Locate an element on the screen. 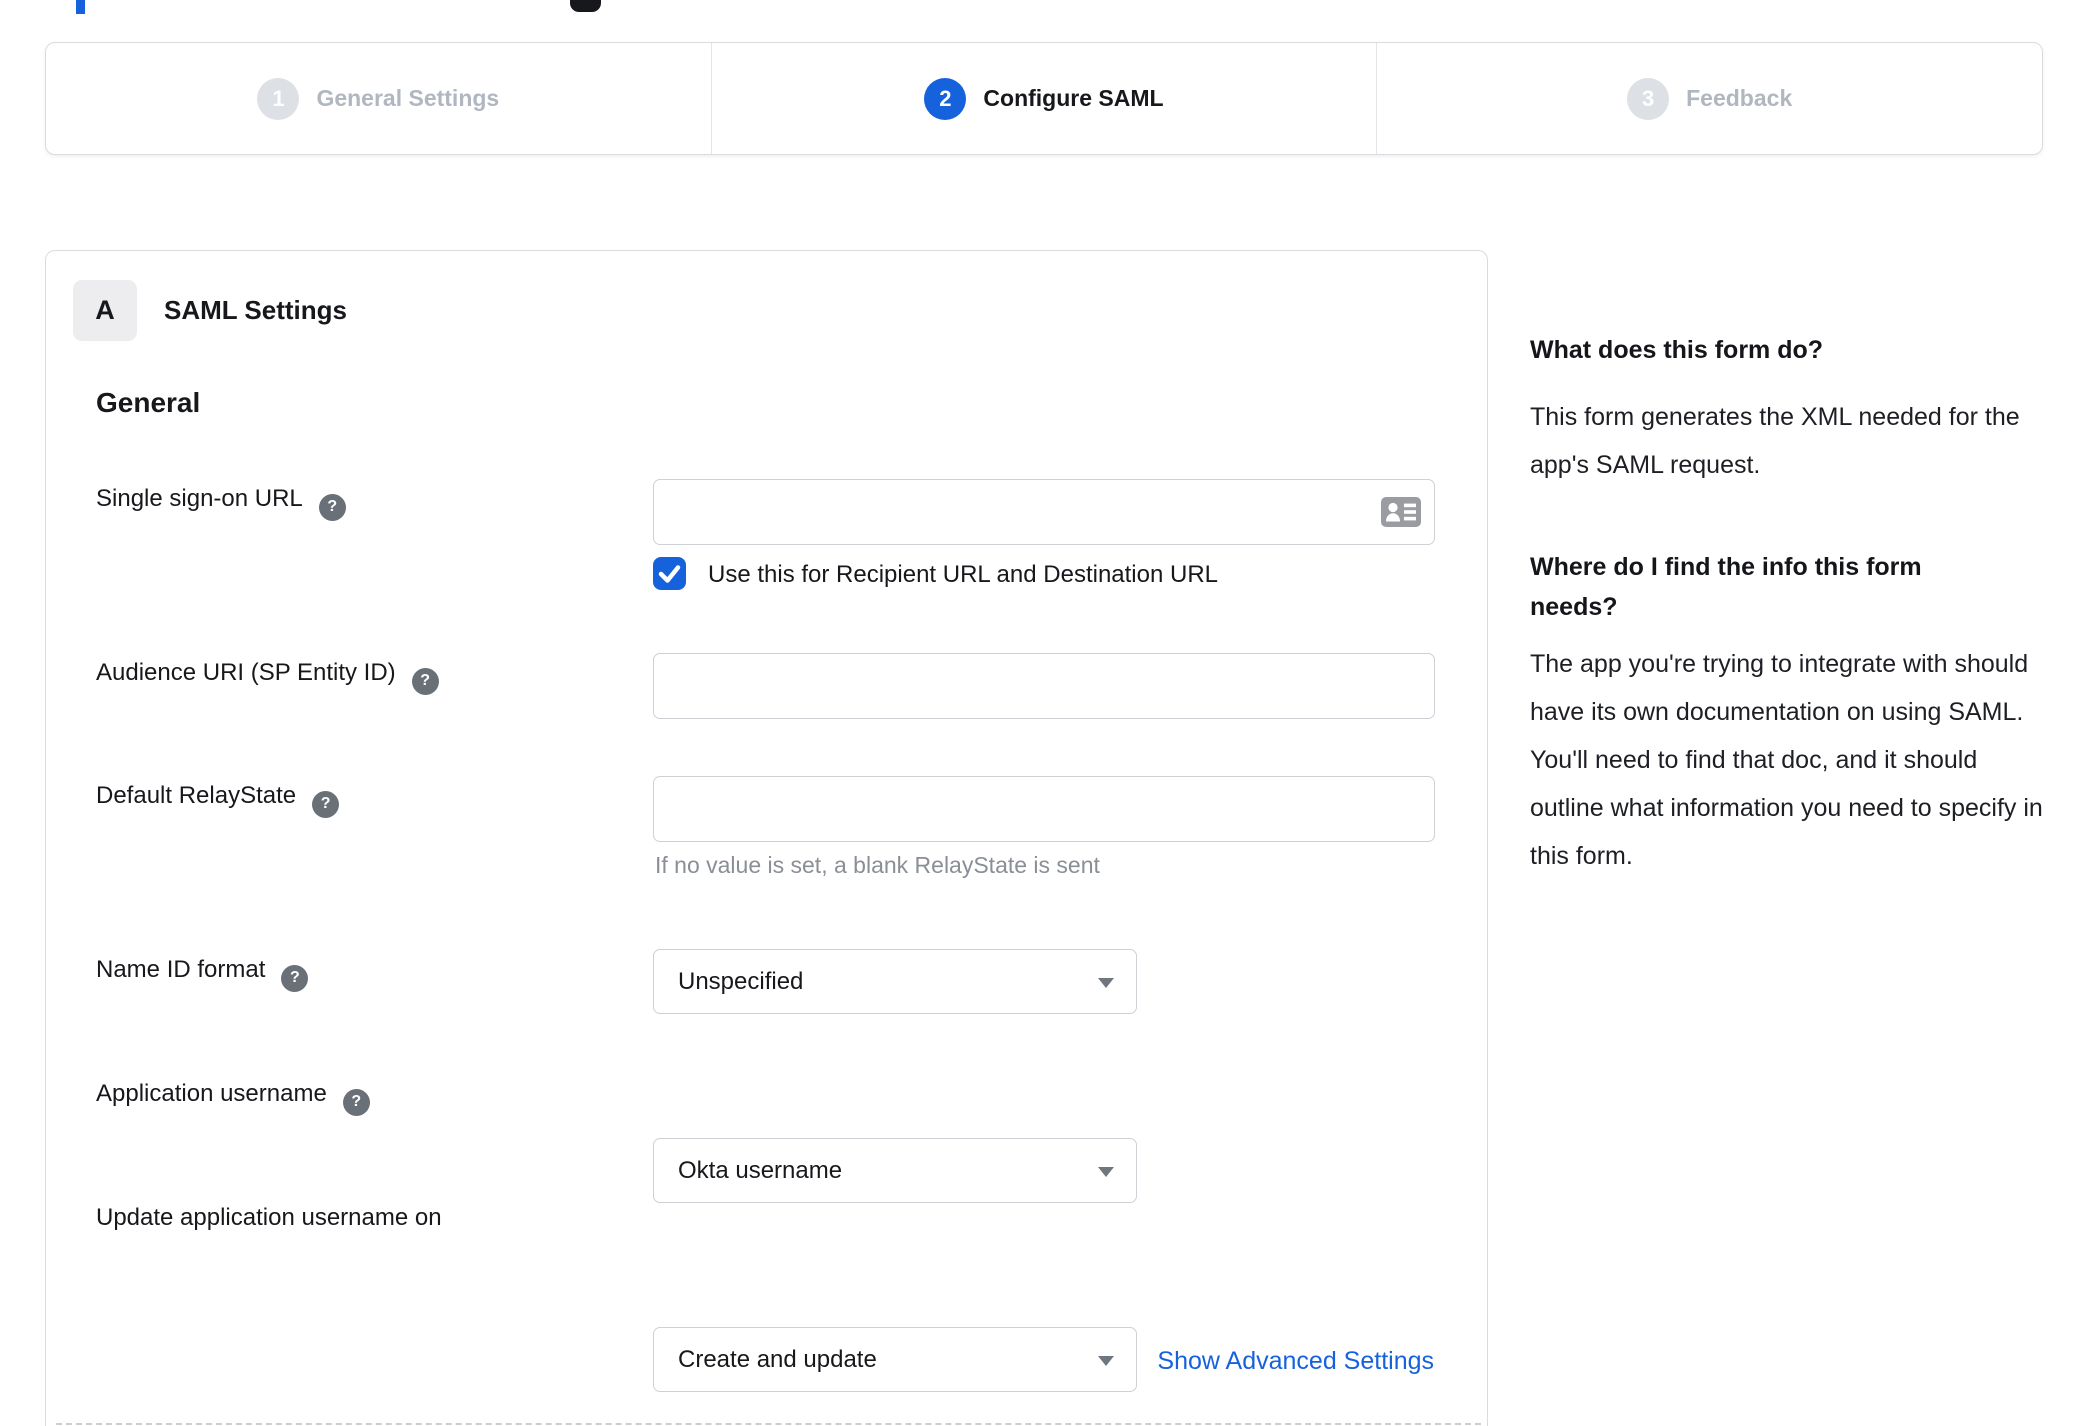  sso-url-help-icon: ? is located at coordinates (332, 507).